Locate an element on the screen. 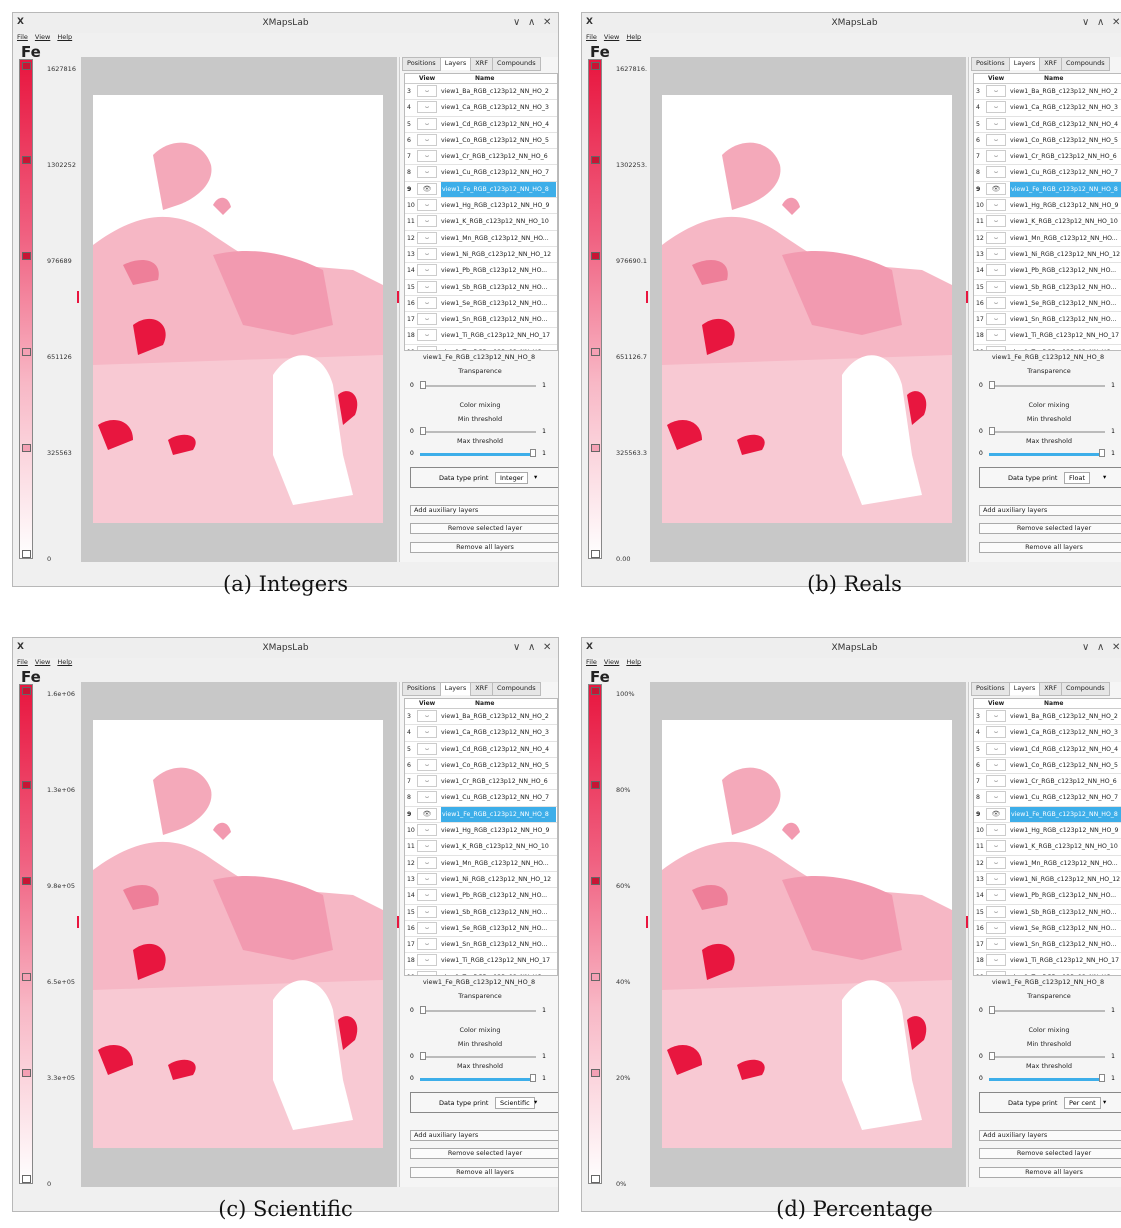 This screenshot has height=1228, width=1121. menu-help: Help is located at coordinates (633, 662).